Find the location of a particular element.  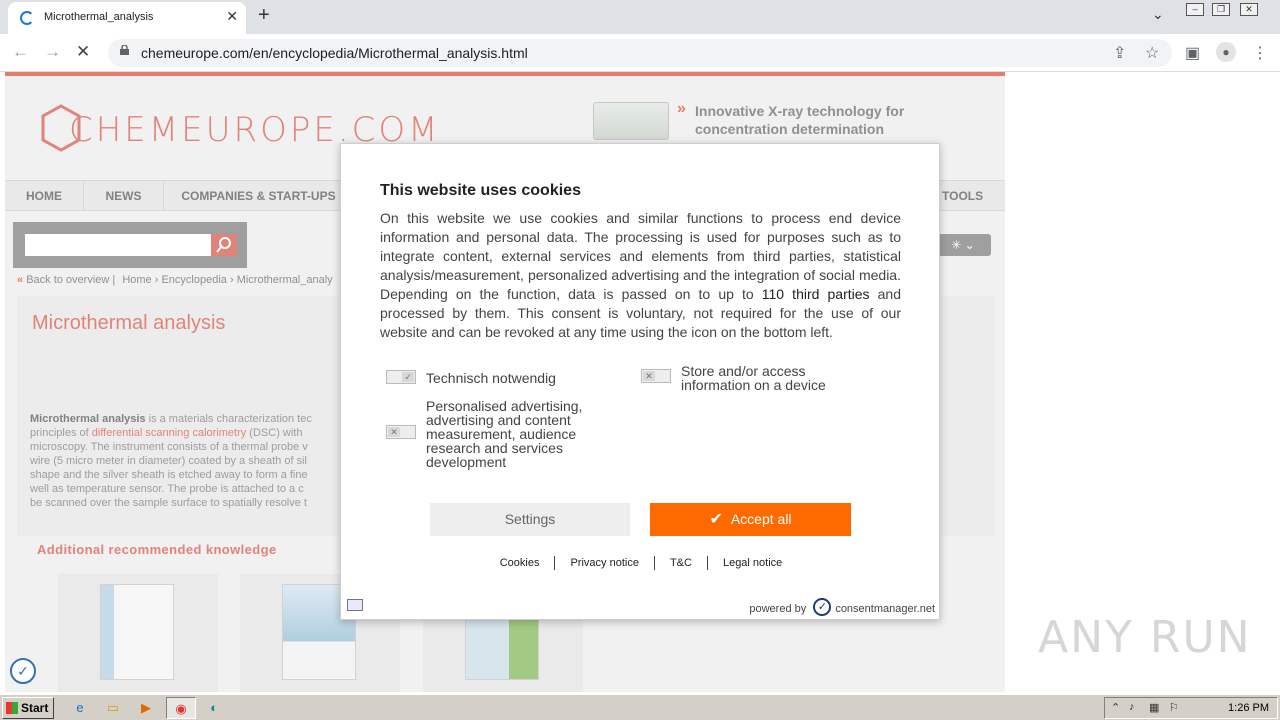

start-button: Start is located at coordinates (28, 708).